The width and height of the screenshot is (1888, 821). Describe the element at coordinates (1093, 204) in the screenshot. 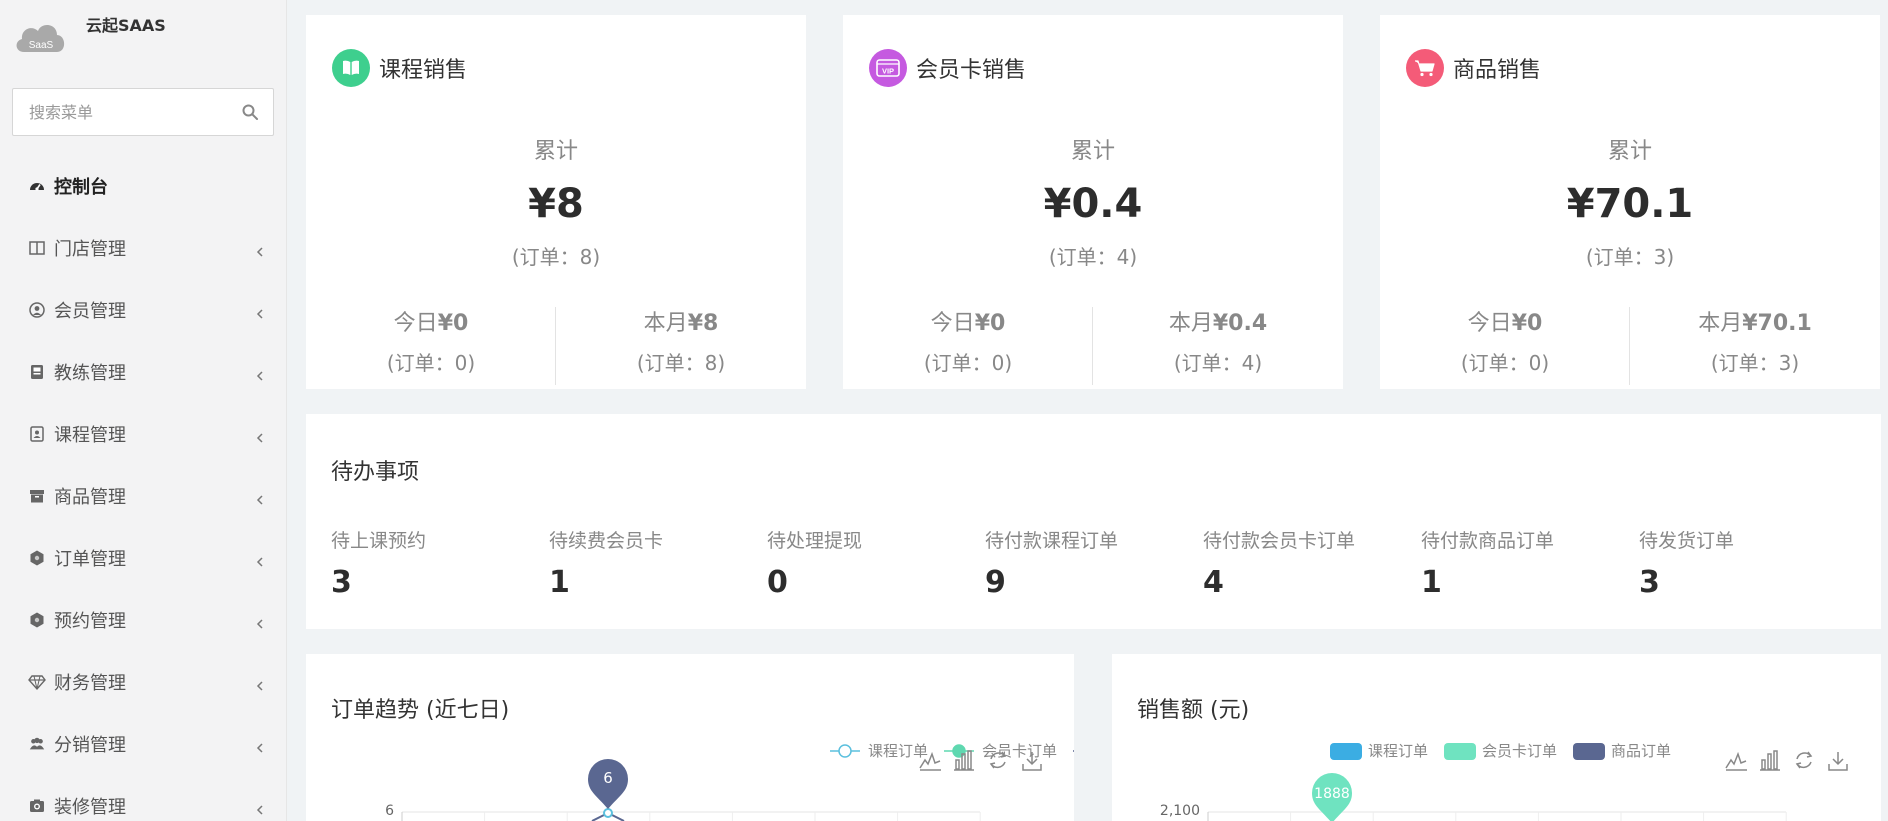

I see `cumulative-amount: ¥0.4` at that location.